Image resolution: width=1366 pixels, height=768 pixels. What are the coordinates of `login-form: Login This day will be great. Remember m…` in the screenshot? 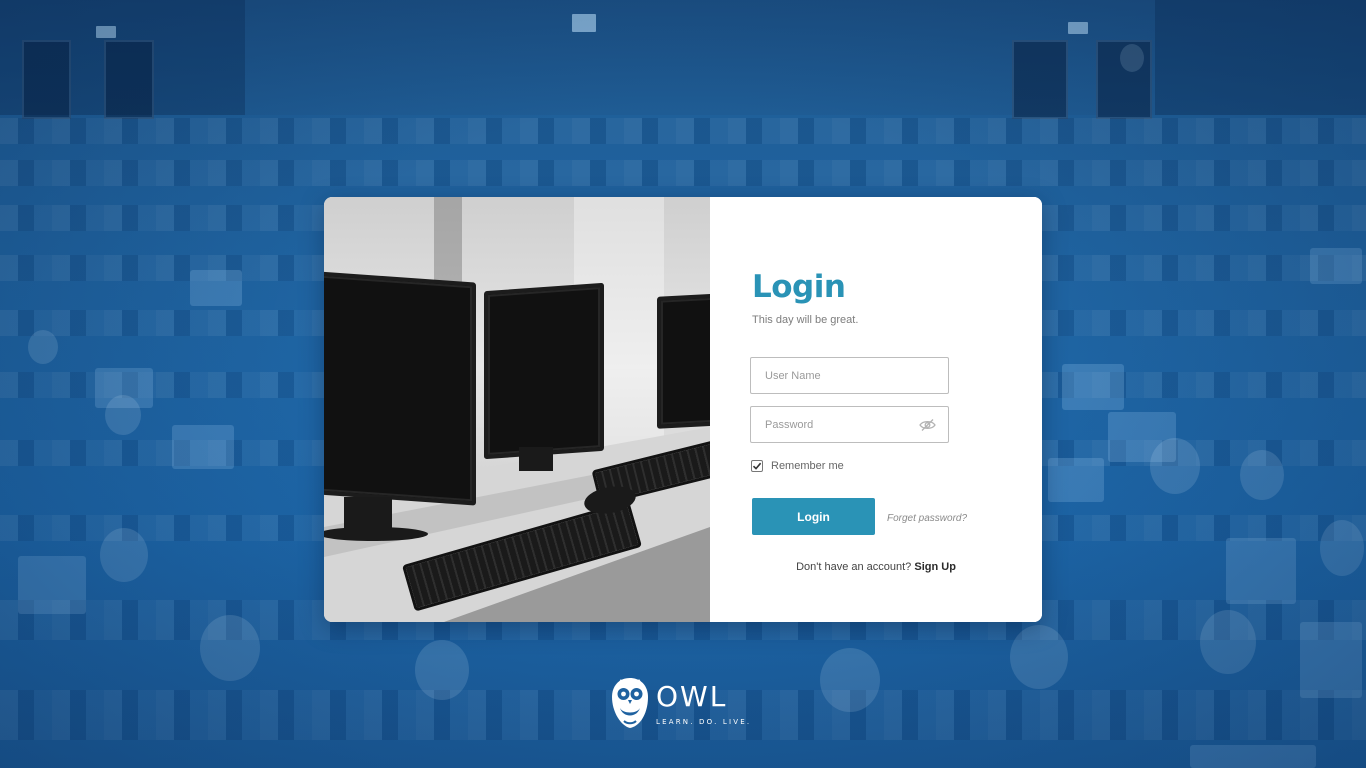 It's located at (876, 409).